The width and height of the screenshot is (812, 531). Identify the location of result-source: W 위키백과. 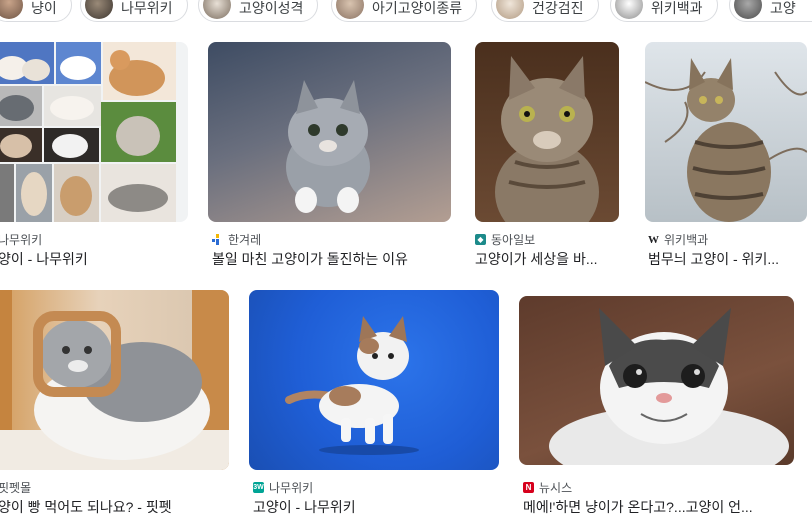
(678, 239).